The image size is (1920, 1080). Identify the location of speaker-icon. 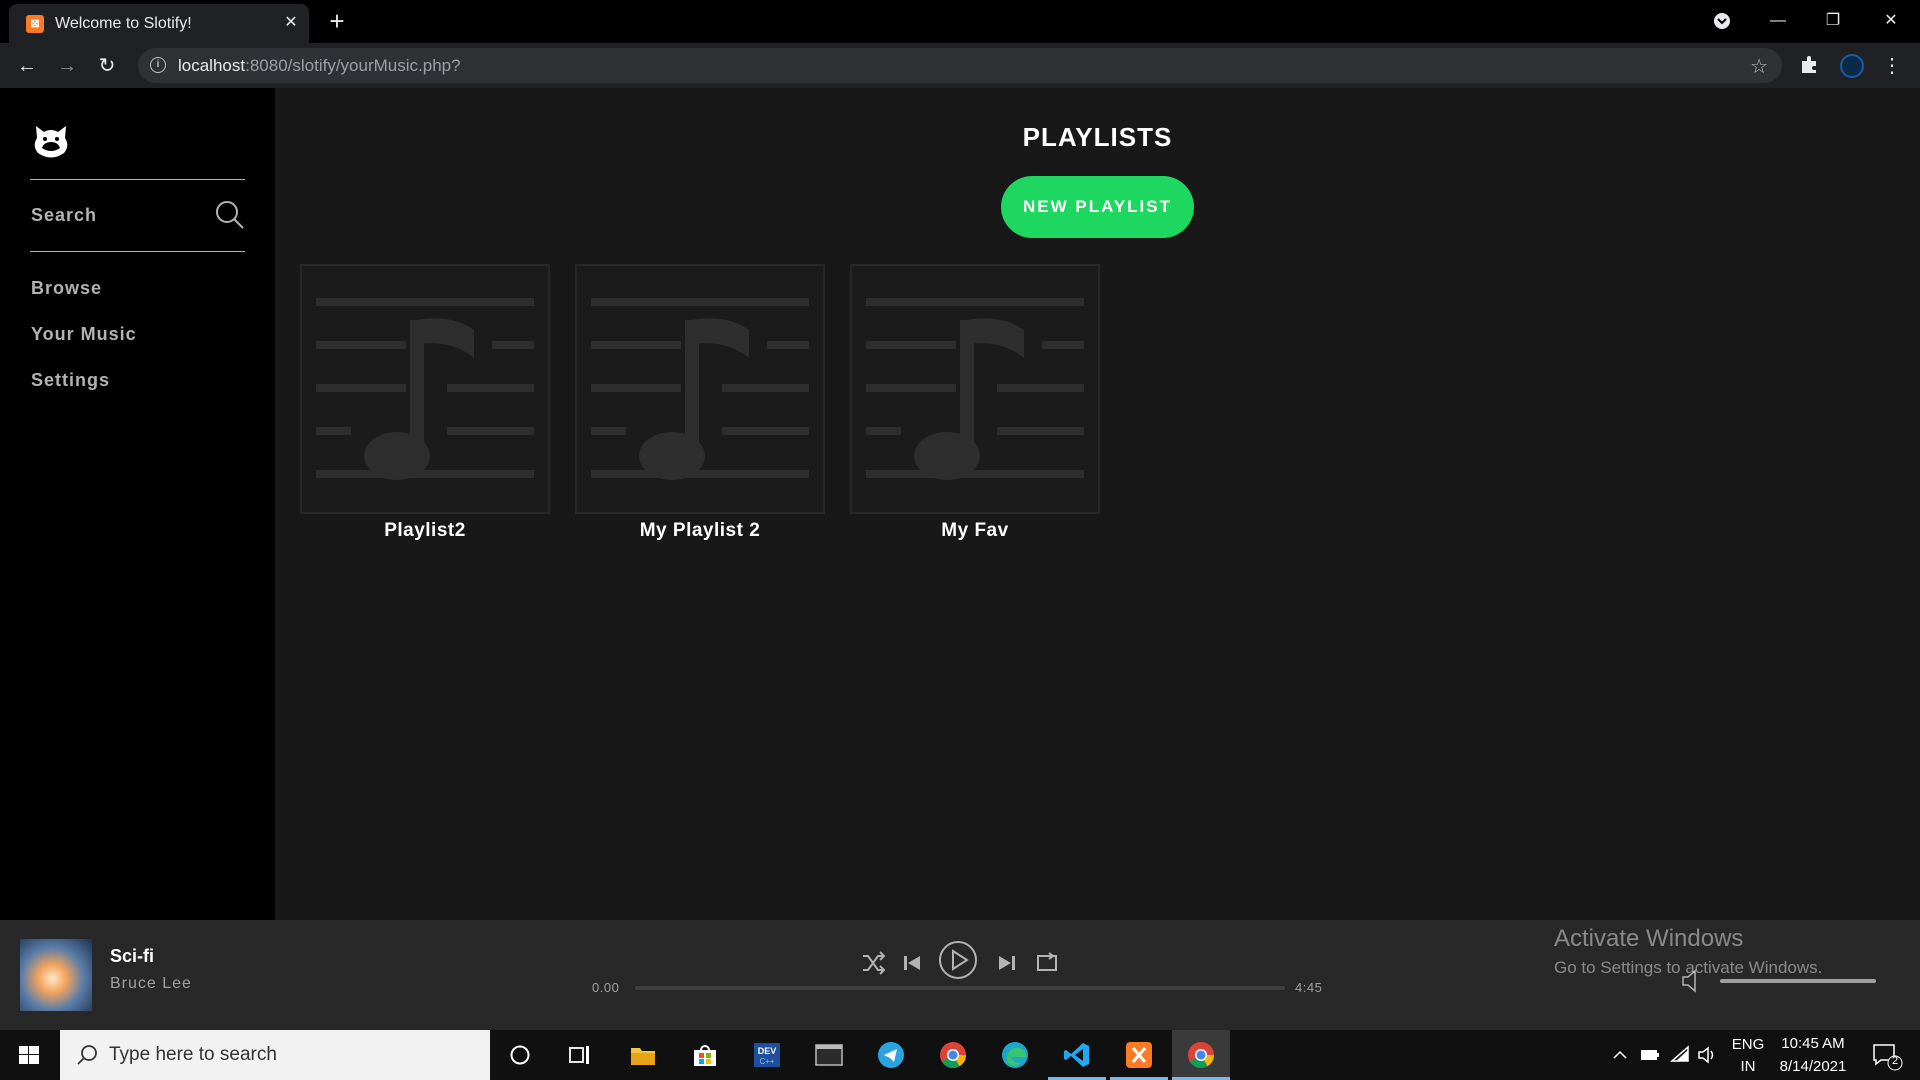
(1708, 1055).